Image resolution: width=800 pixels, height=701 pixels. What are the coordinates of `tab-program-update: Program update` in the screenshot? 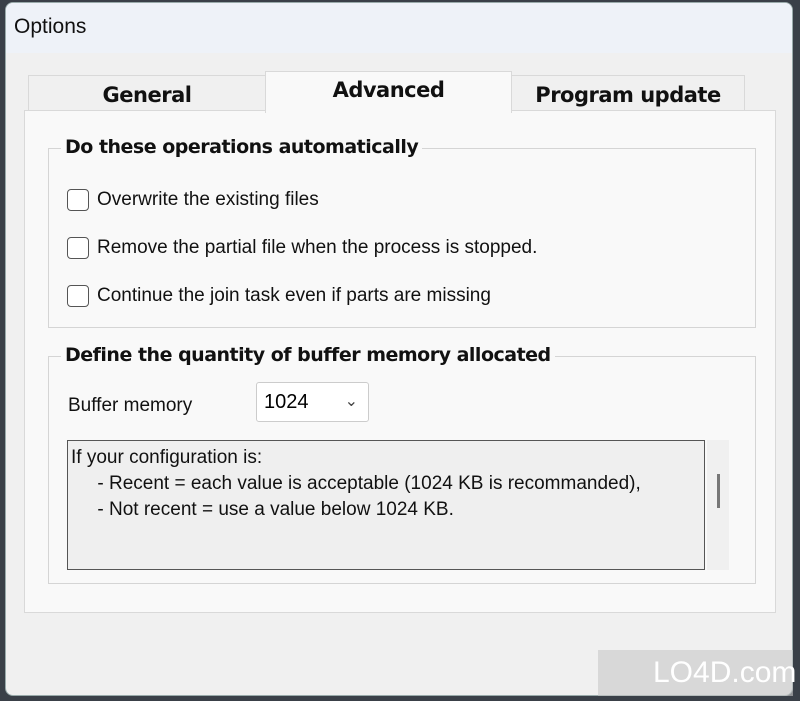 It's located at (628, 93).